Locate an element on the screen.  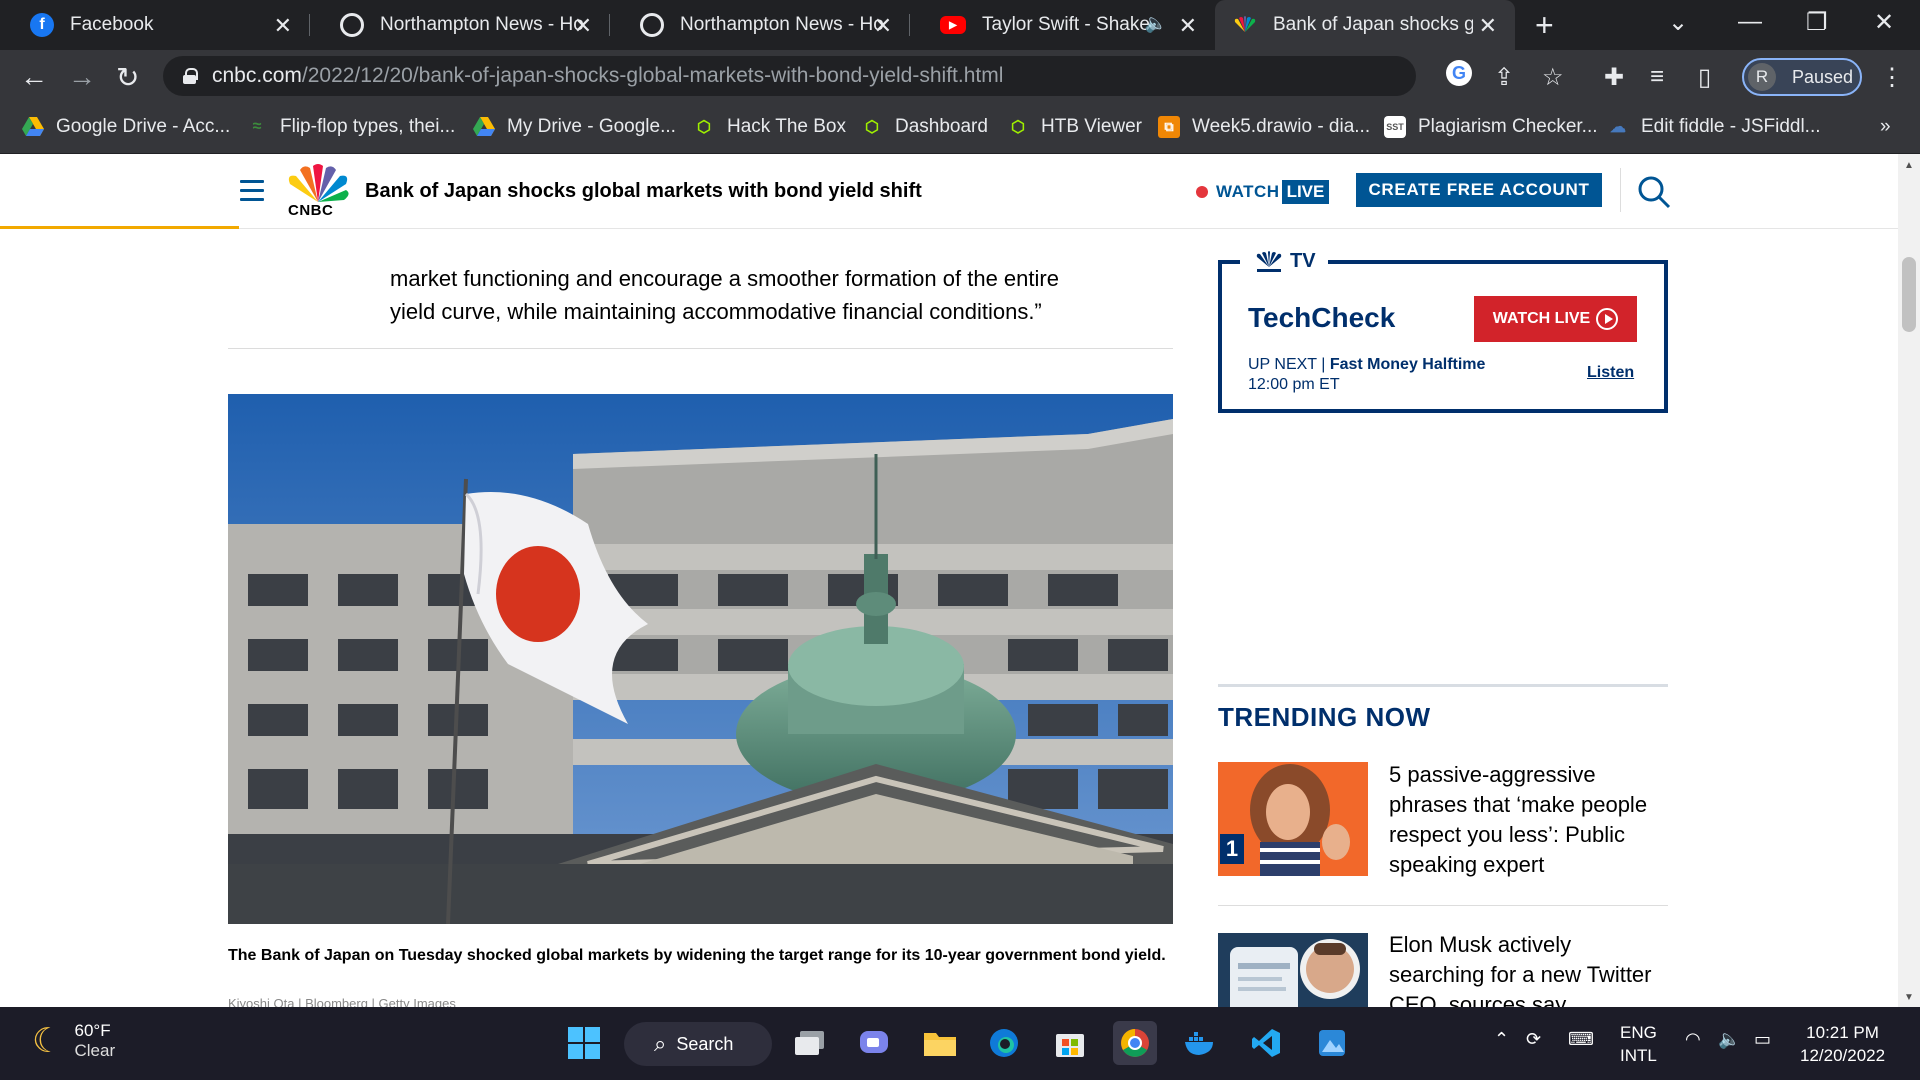
share-icon: ⇪ is located at coordinates (1504, 77).